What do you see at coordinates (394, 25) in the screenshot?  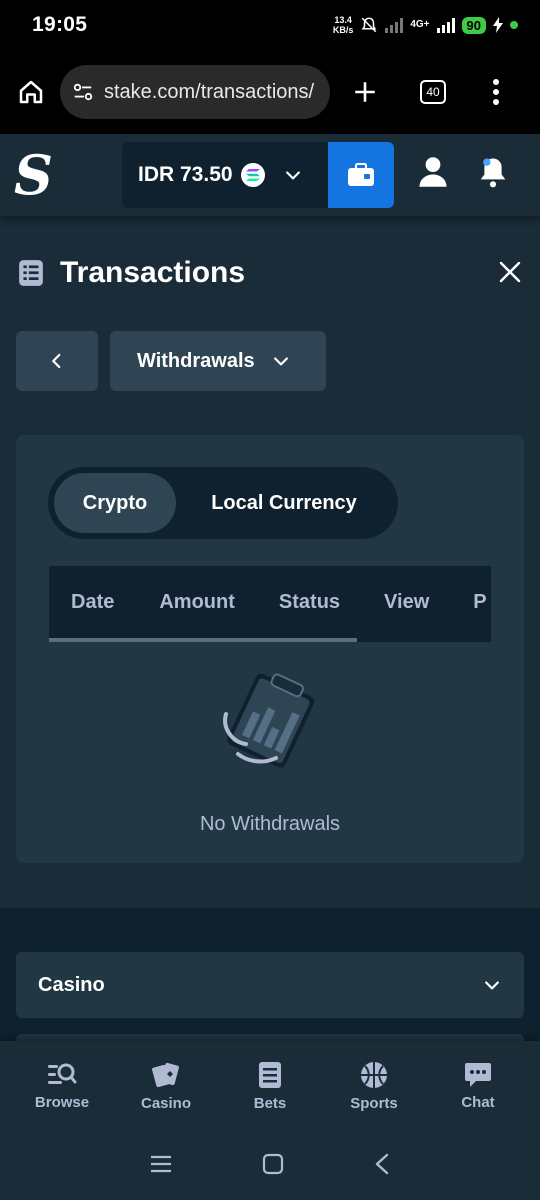 I see `signal-icon-sim1` at bounding box center [394, 25].